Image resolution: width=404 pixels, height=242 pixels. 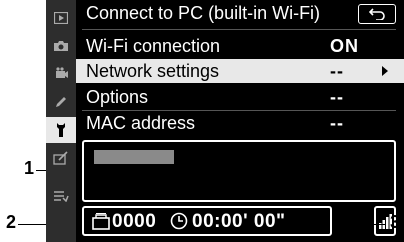 I want to click on callout-3: 3, so click(x=395, y=222).